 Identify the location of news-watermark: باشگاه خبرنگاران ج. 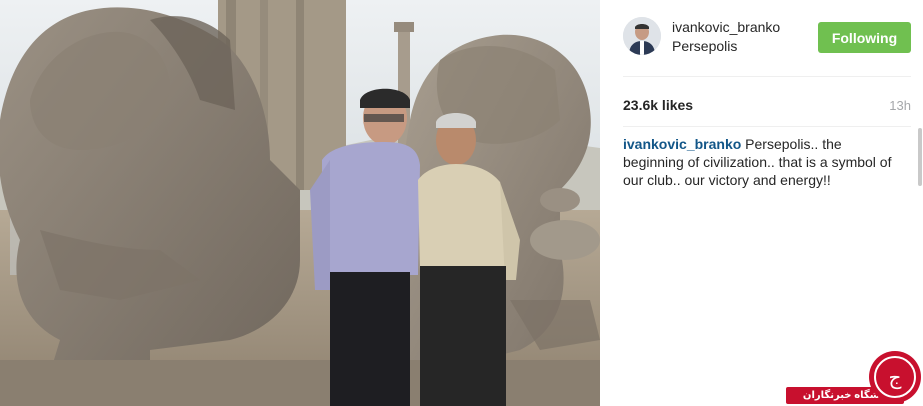
(854, 378).